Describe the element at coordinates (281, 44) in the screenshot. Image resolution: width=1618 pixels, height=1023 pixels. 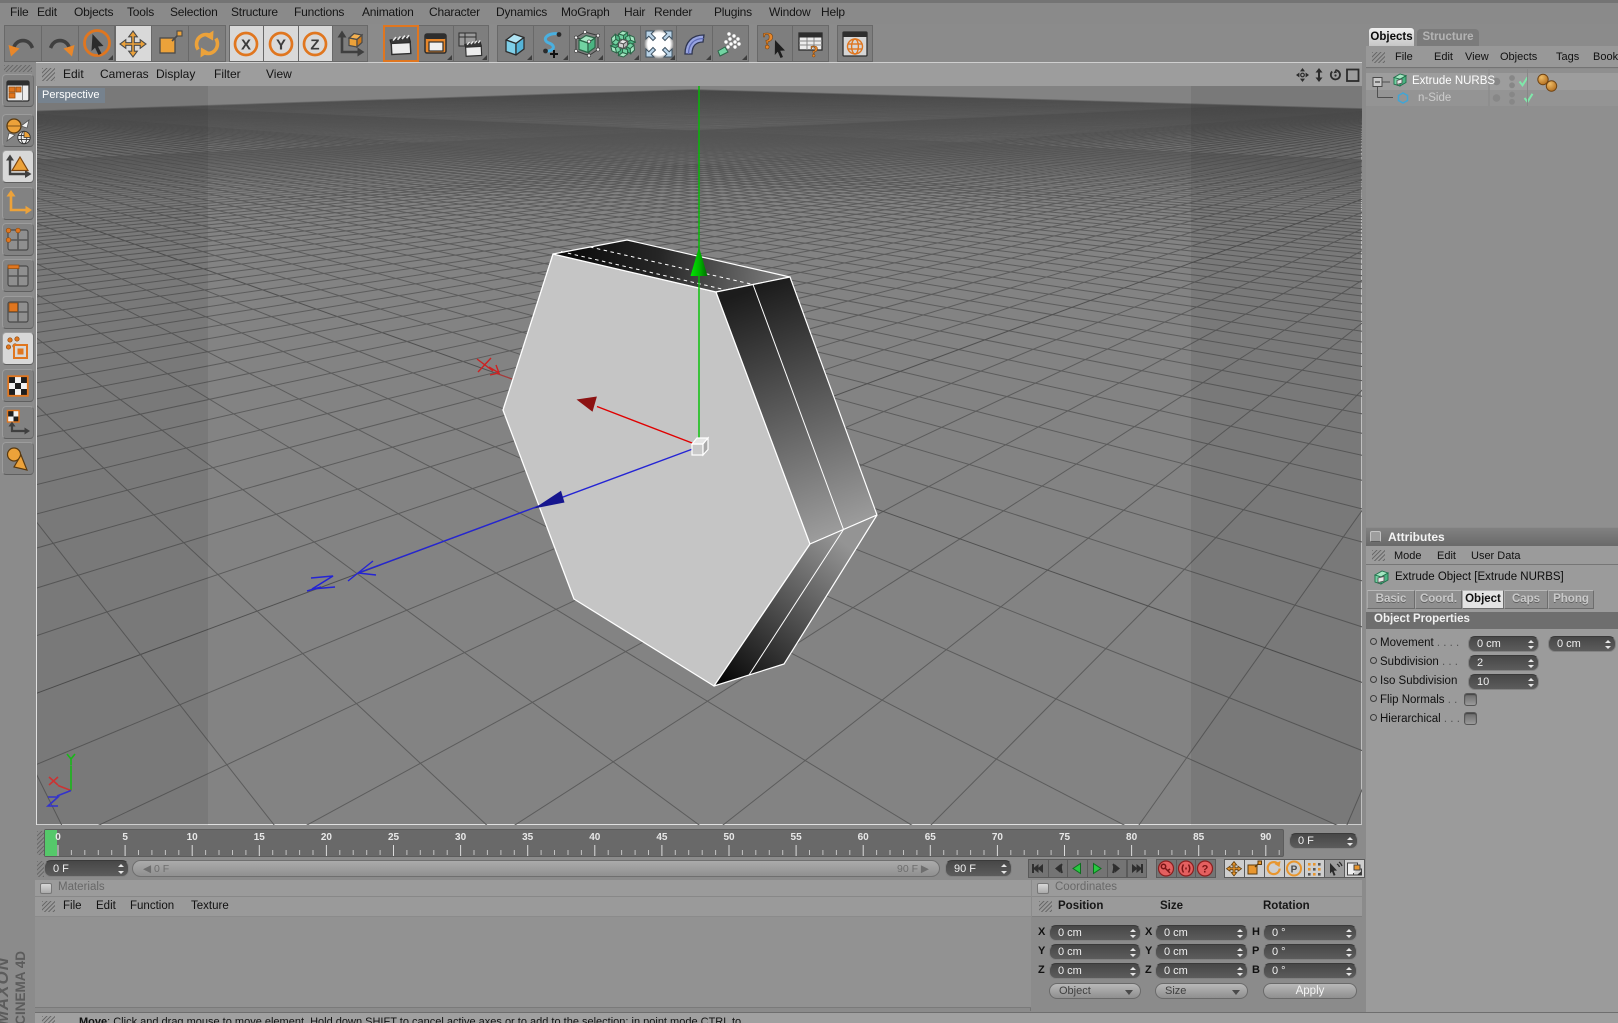
I see `svg-text: Y` at that location.